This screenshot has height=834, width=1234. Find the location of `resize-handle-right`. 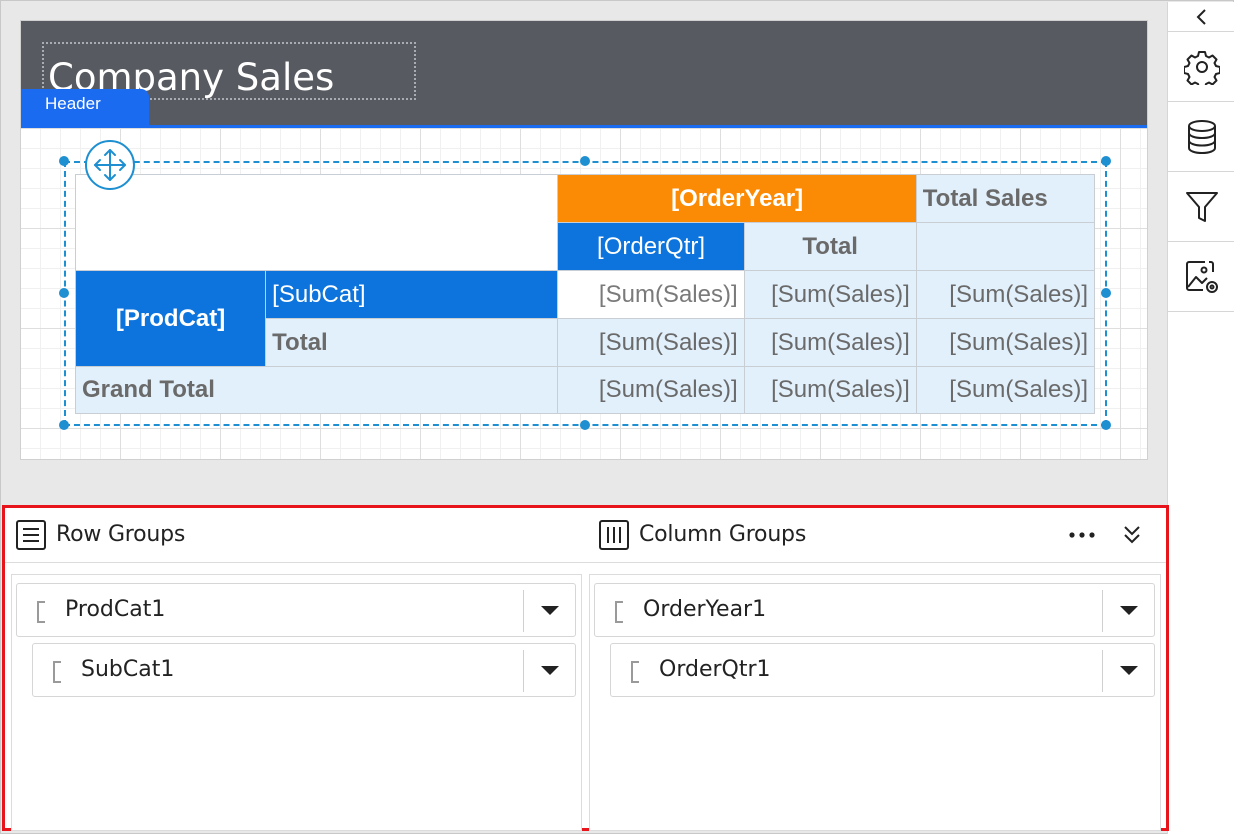

resize-handle-right is located at coordinates (1106, 293).